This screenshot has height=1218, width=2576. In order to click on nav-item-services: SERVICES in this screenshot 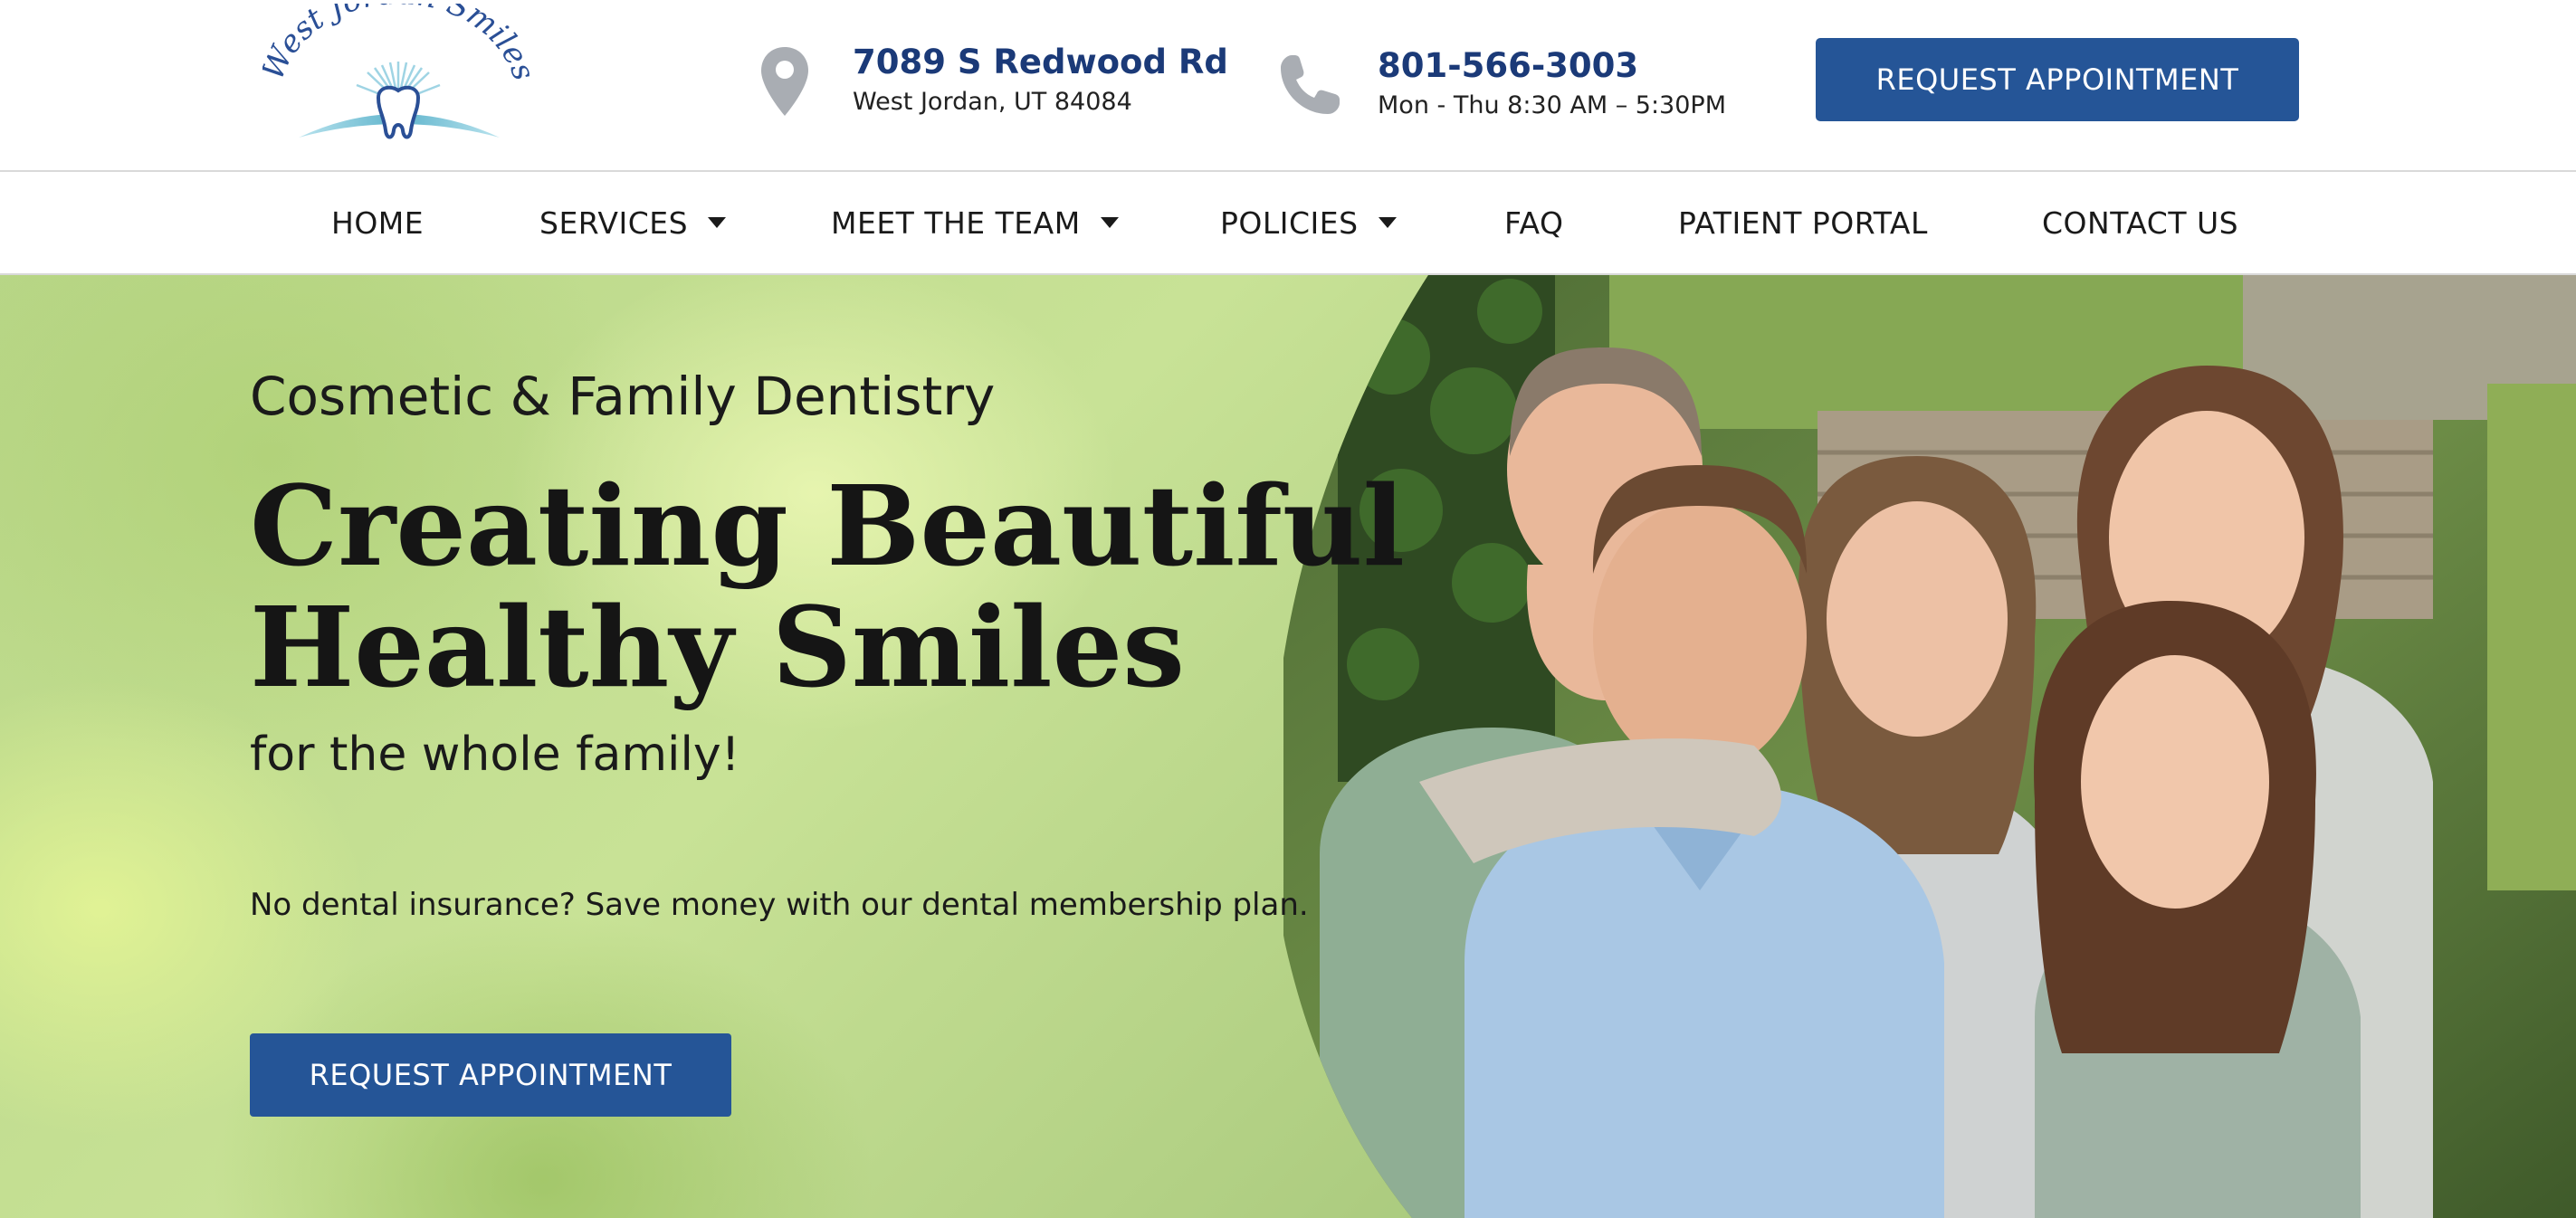, I will do `click(633, 223)`.